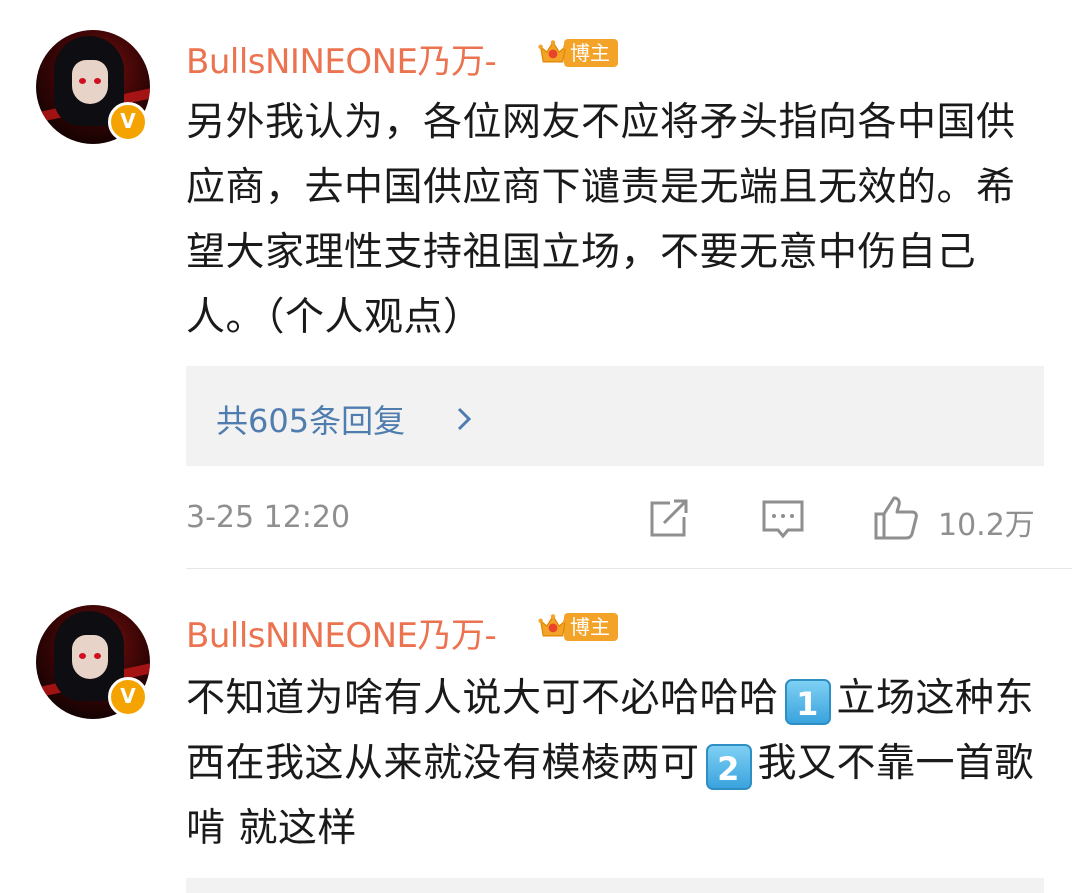 This screenshot has width=1072, height=893. Describe the element at coordinates (807, 702) in the screenshot. I see `keycap-one-emoji: 1` at that location.